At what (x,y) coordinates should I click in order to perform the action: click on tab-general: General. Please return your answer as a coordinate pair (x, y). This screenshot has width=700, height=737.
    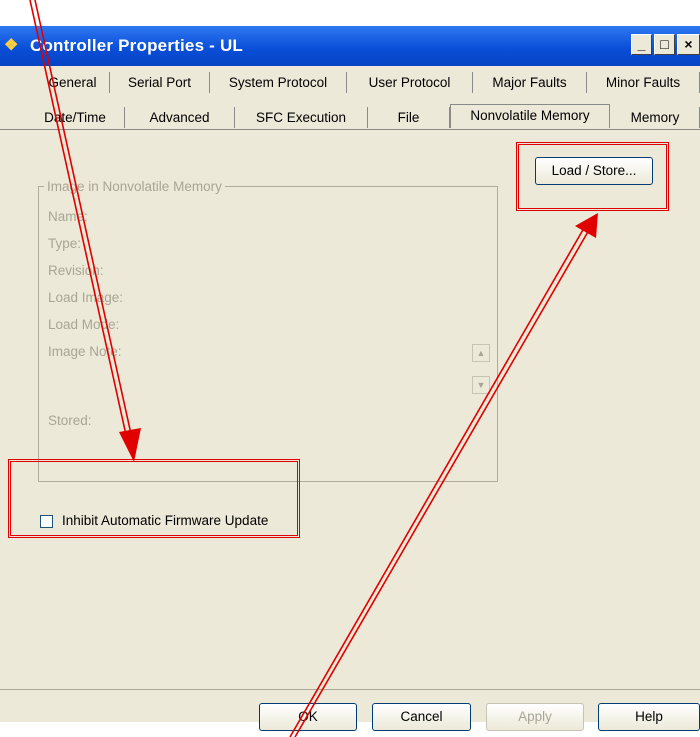
    Looking at the image, I should click on (73, 82).